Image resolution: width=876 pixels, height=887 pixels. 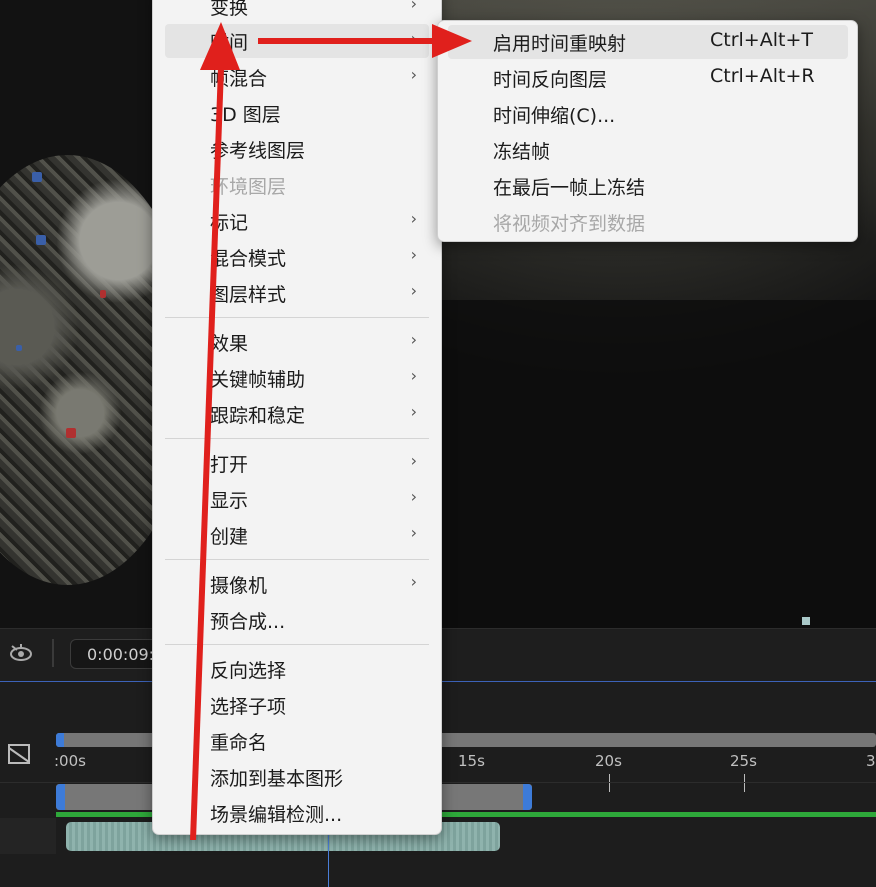 I want to click on menu-item-label: 跟踪和稳定, so click(x=258, y=416).